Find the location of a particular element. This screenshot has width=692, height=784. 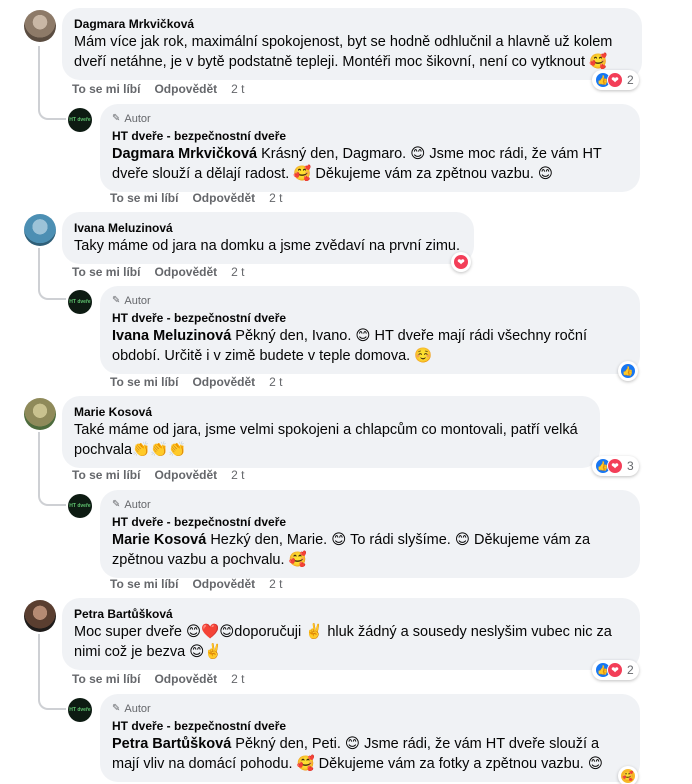

comment-author: Petra Bartůšková is located at coordinates (351, 614).